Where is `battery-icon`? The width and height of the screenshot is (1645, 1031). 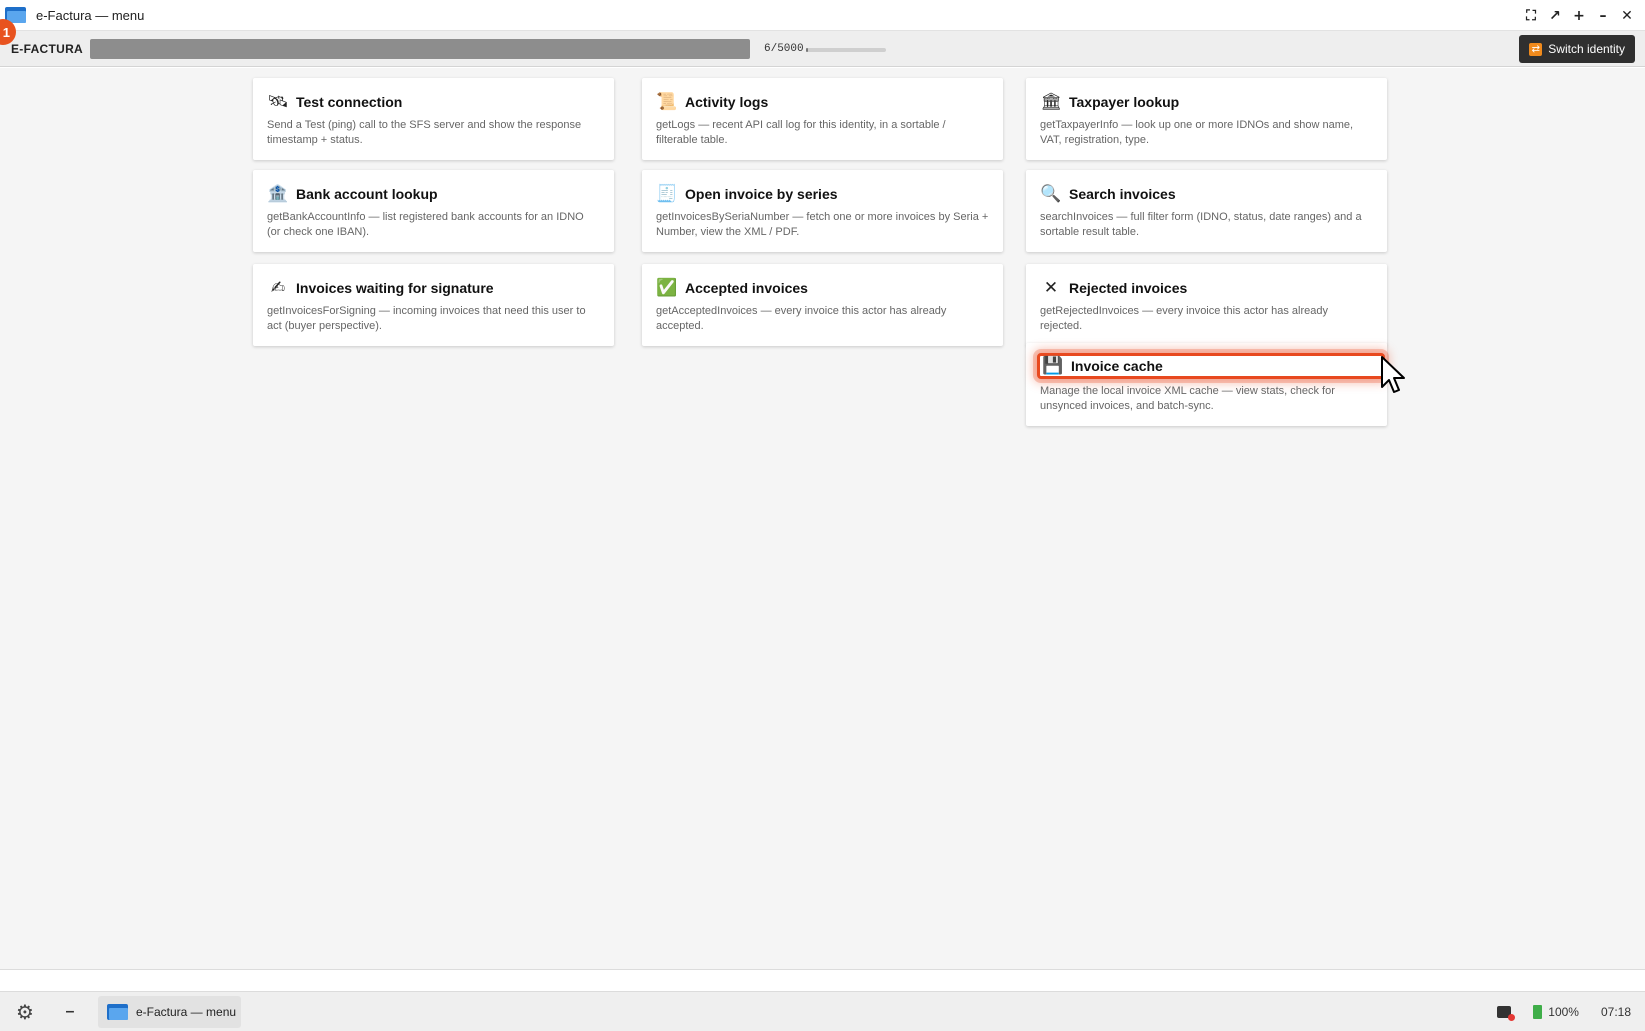 battery-icon is located at coordinates (1538, 1012).